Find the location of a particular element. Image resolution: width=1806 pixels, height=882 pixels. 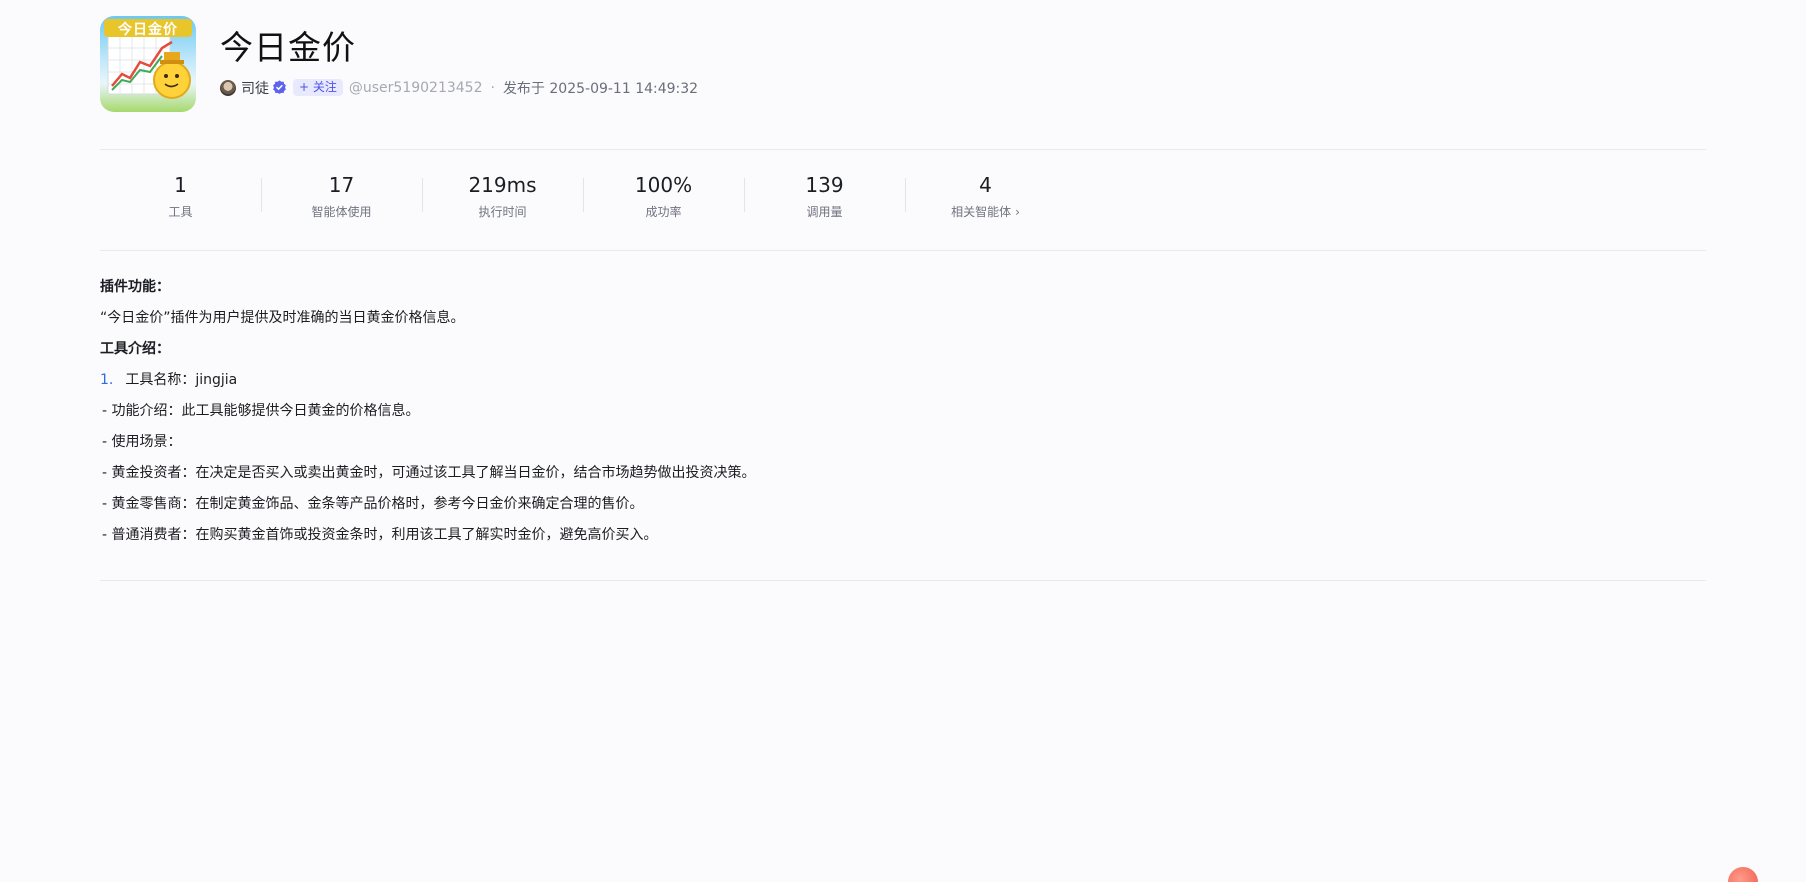

stat-related-agents: 4 相关智能体 › is located at coordinates (985, 196).